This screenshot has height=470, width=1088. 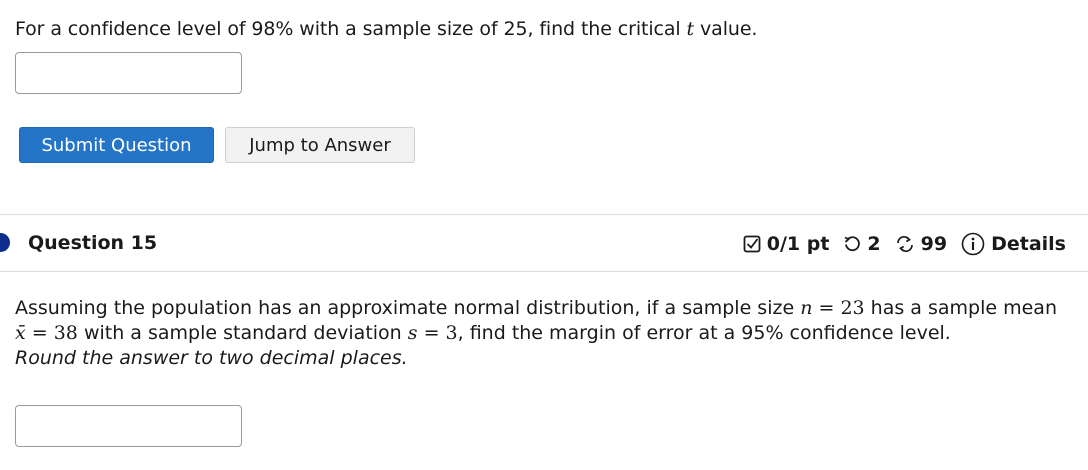 I want to click on question-15-title: Question 15, so click(x=93, y=243).